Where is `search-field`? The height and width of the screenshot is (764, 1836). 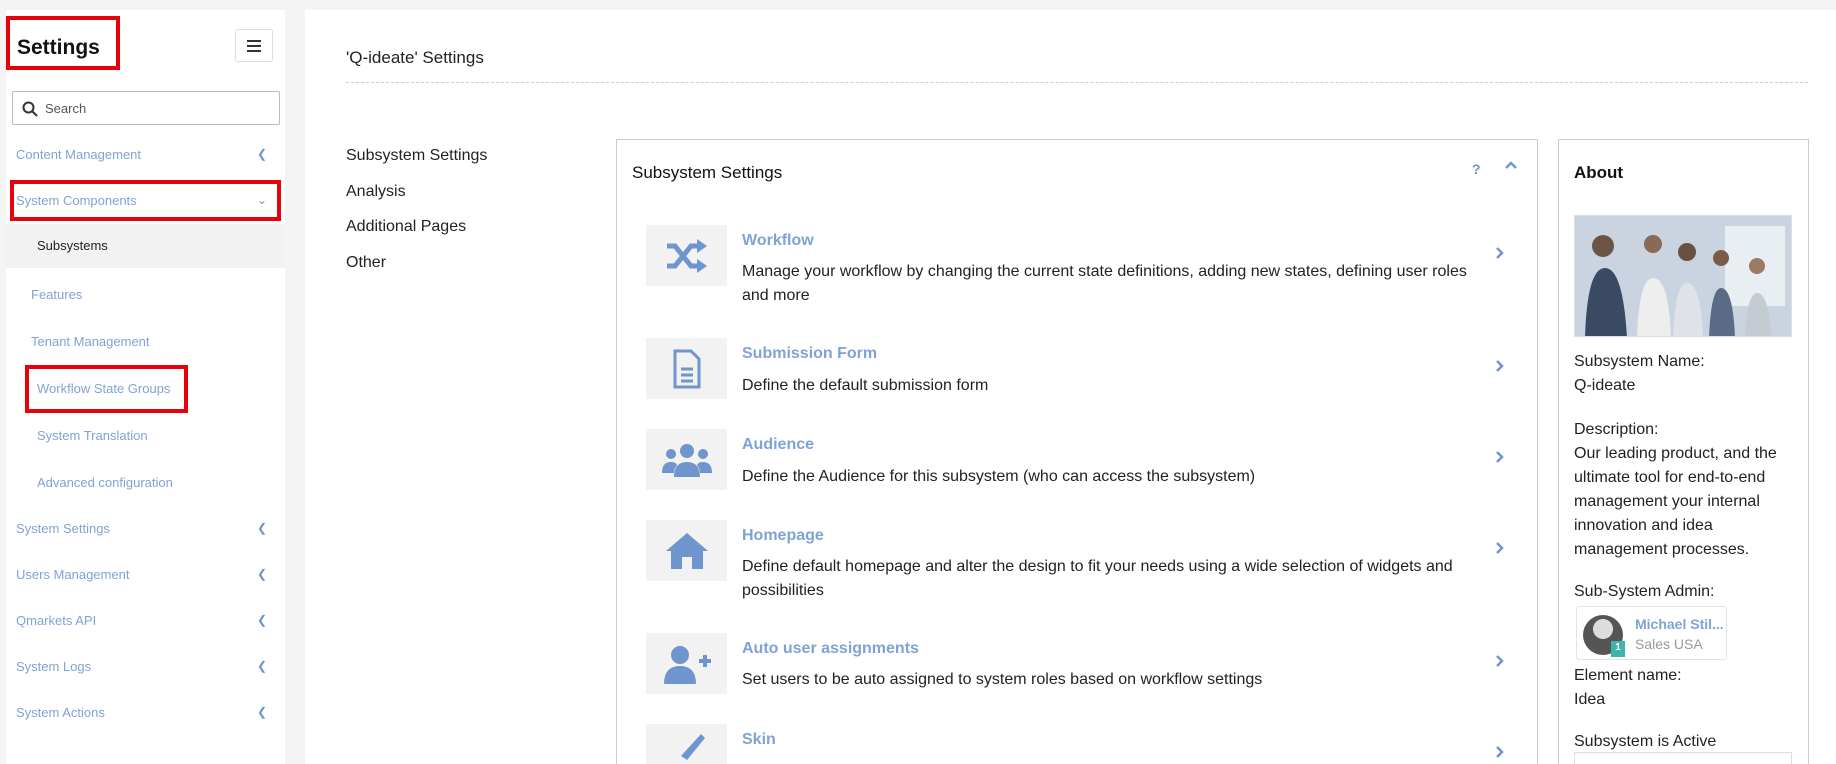 search-field is located at coordinates (146, 108).